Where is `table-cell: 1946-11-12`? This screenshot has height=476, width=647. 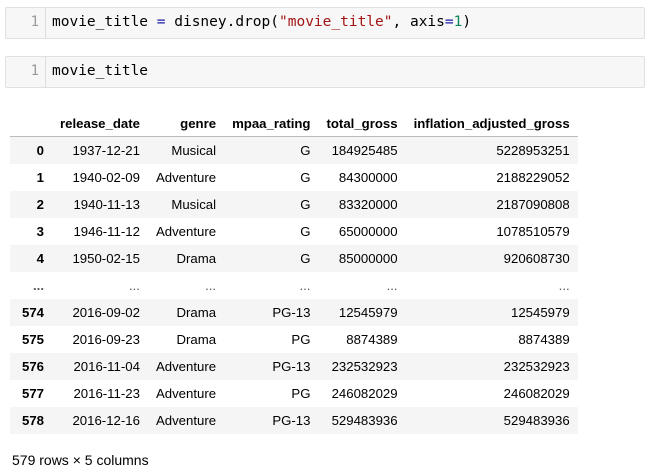
table-cell: 1946-11-12 is located at coordinates (106, 231).